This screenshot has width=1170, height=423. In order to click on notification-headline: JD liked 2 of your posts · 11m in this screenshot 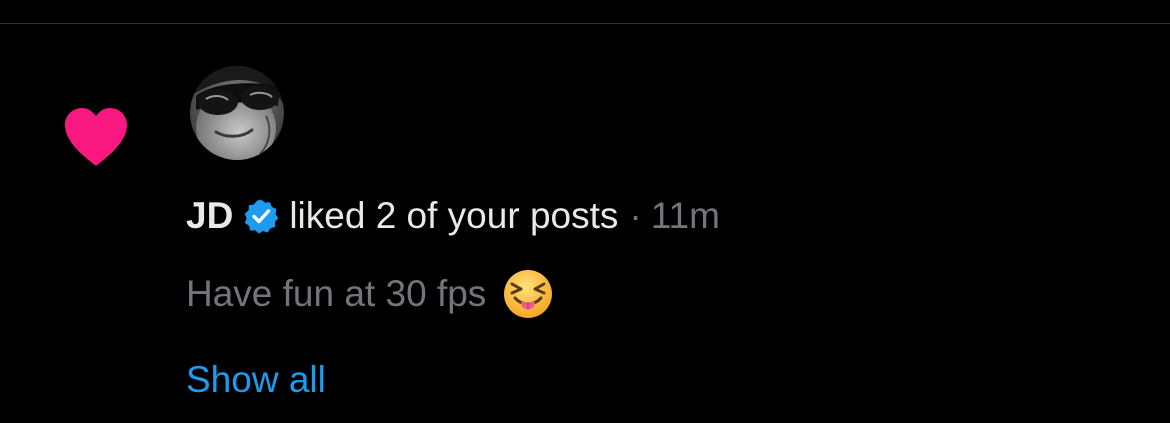, I will do `click(656, 216)`.